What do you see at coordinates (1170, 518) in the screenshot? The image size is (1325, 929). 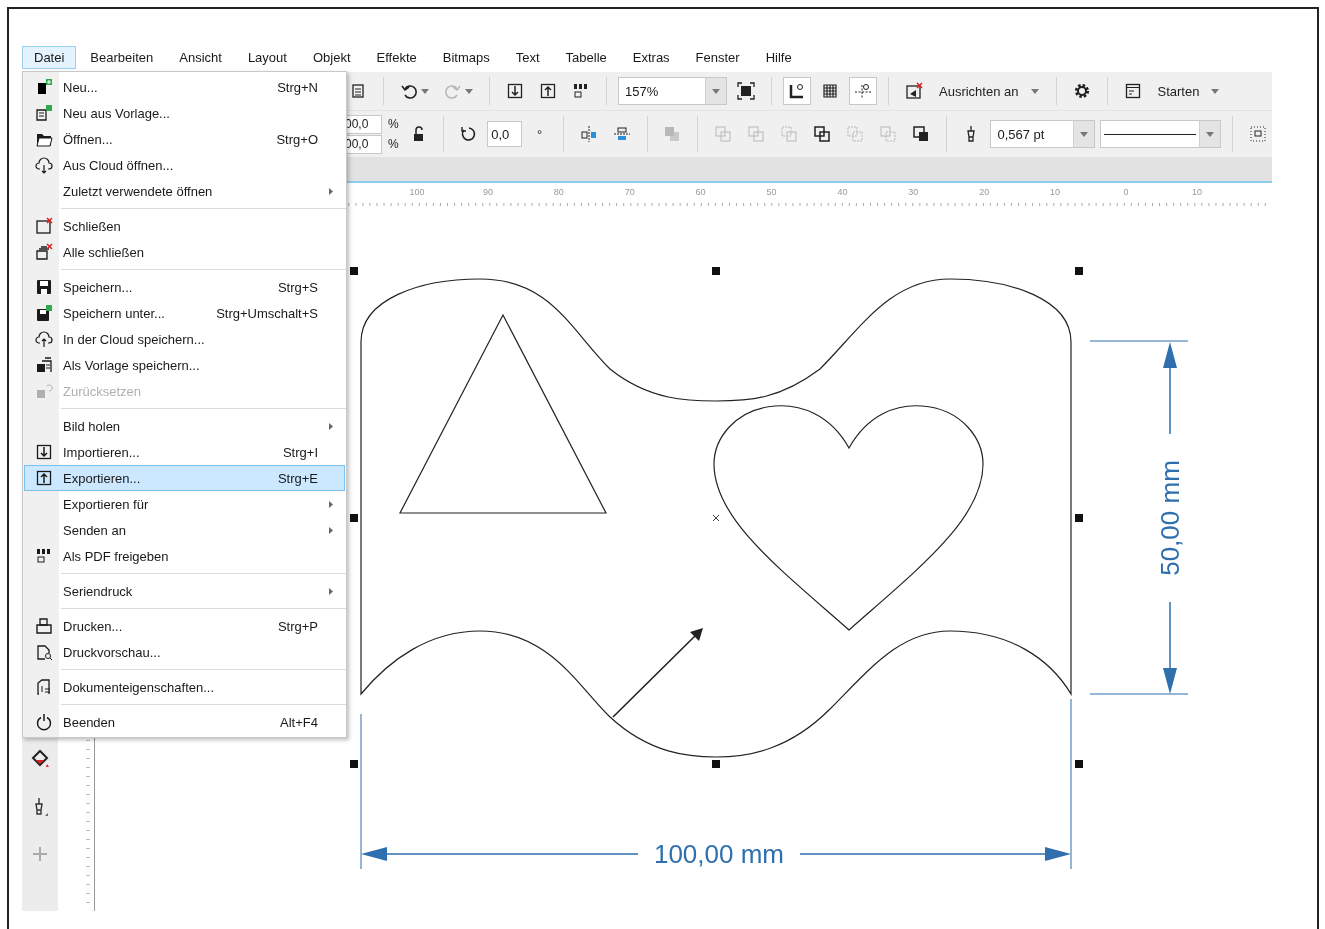 I see `dimension-label: 50,00 mm` at bounding box center [1170, 518].